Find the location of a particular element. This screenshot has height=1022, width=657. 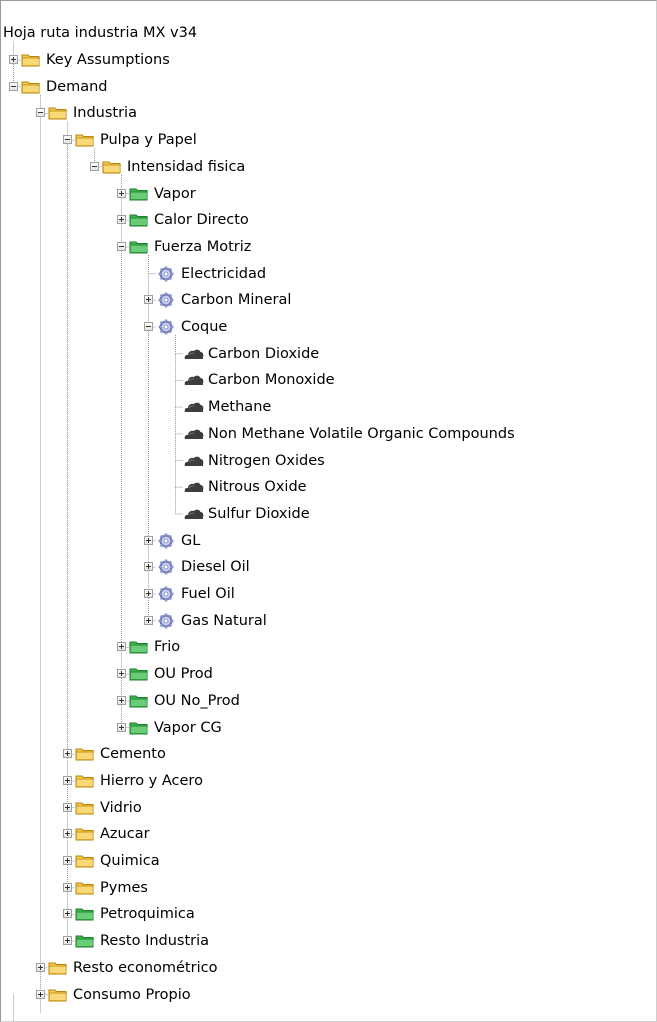

tree-node: Fuerza Motriz is located at coordinates (326, 247).